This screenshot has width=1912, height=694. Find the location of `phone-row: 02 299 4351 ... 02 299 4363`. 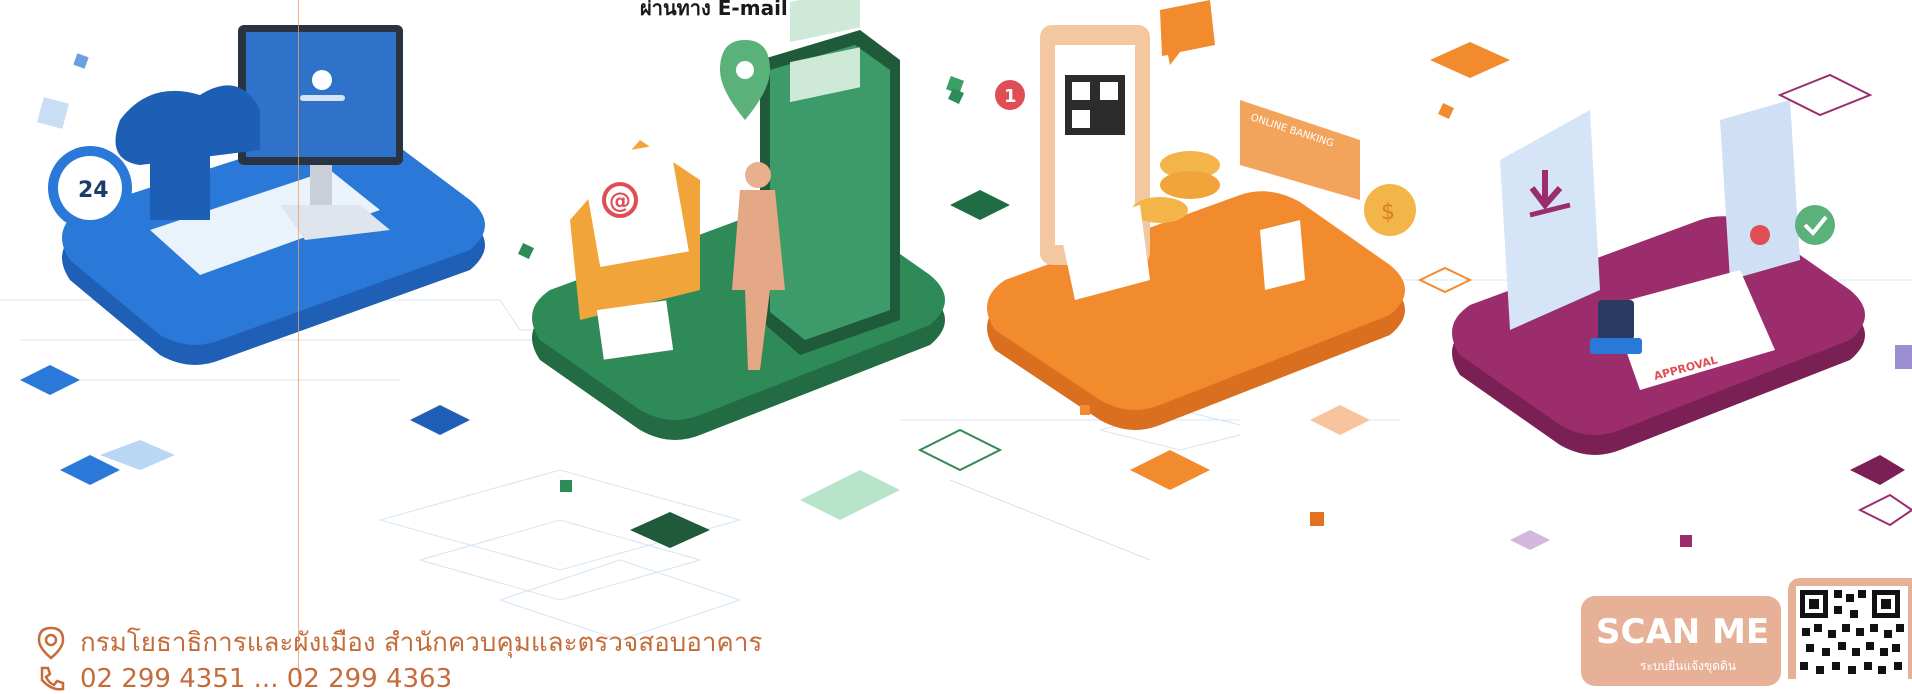

phone-row: 02 299 4351 ... 02 299 4363 is located at coordinates (244, 679).